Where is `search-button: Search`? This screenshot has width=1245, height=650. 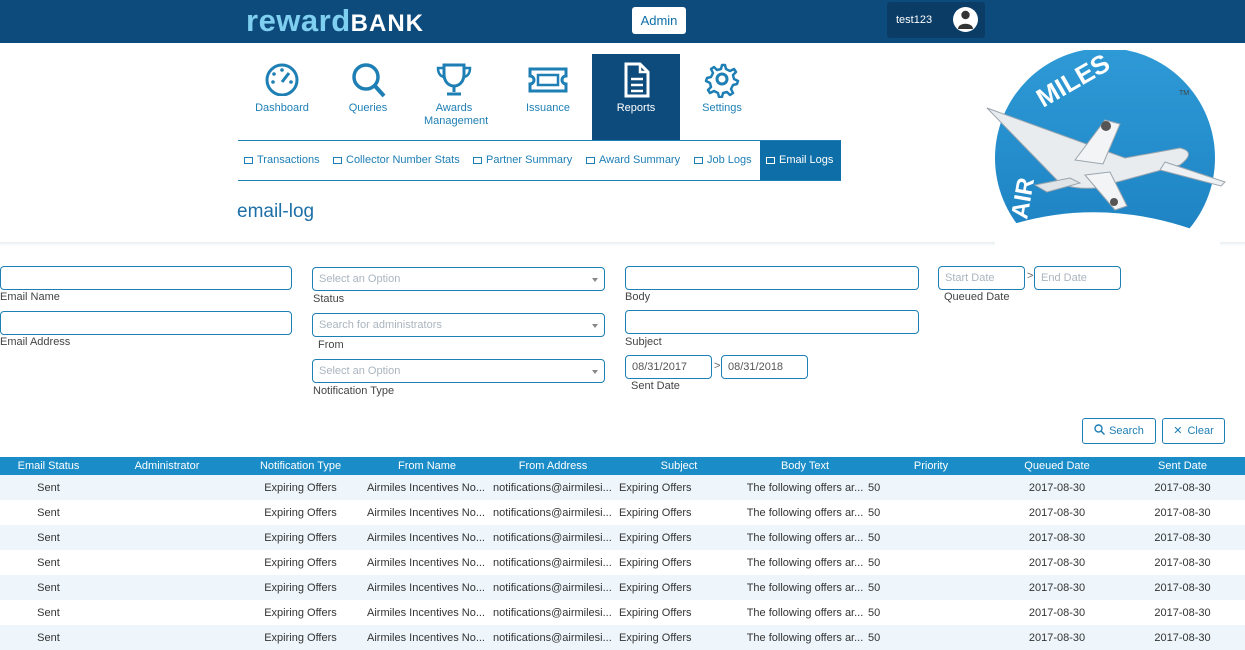
search-button: Search is located at coordinates (1119, 431).